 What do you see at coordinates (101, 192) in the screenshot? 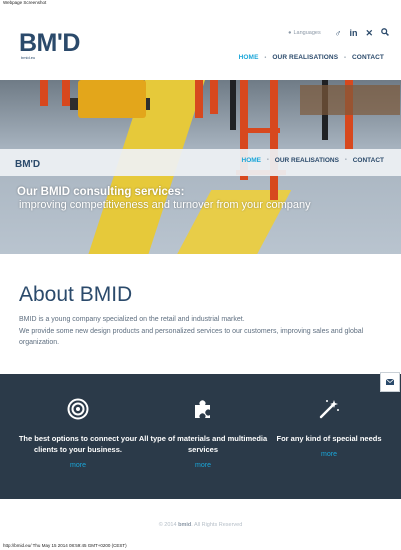
I see `hero-title: Our BMID consulting services:` at bounding box center [101, 192].